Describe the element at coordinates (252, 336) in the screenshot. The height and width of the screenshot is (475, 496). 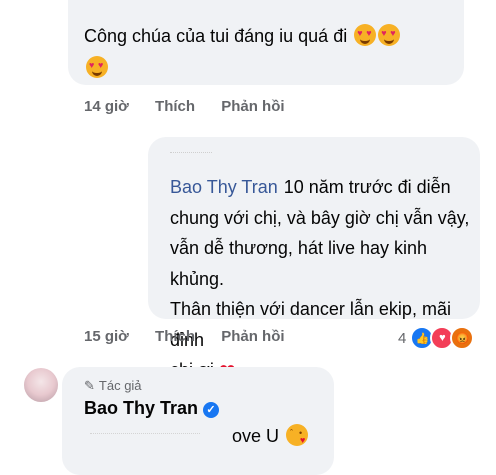
I see `comment-2-reply-button: Phản hồi` at that location.